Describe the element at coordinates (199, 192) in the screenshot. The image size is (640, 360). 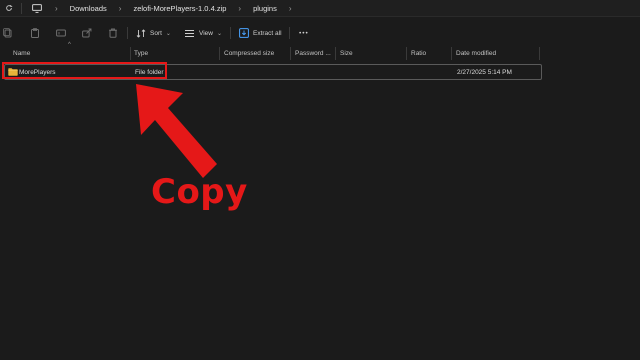
I see `annotation-copy-label: Copy` at that location.